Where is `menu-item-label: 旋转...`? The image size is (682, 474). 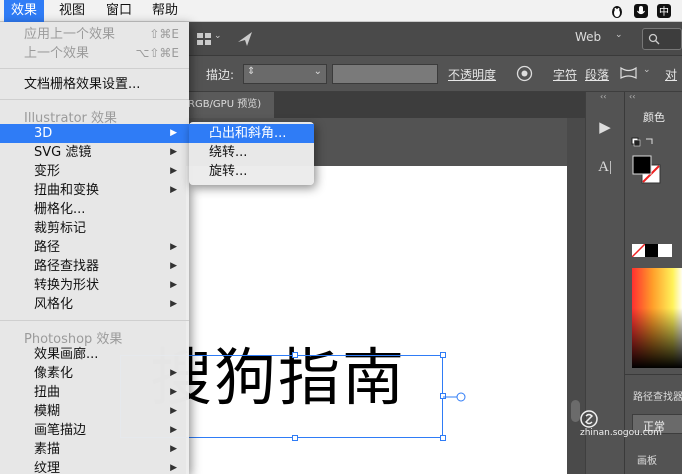
menu-item-label: 旋转... is located at coordinates (228, 171).